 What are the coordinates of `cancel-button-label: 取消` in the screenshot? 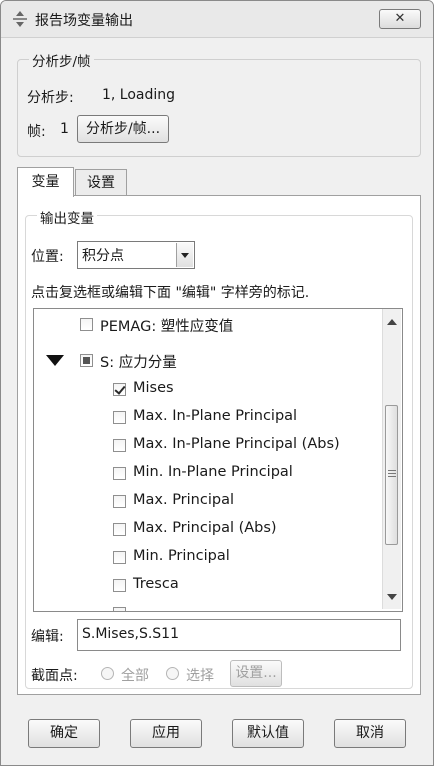 It's located at (370, 733).